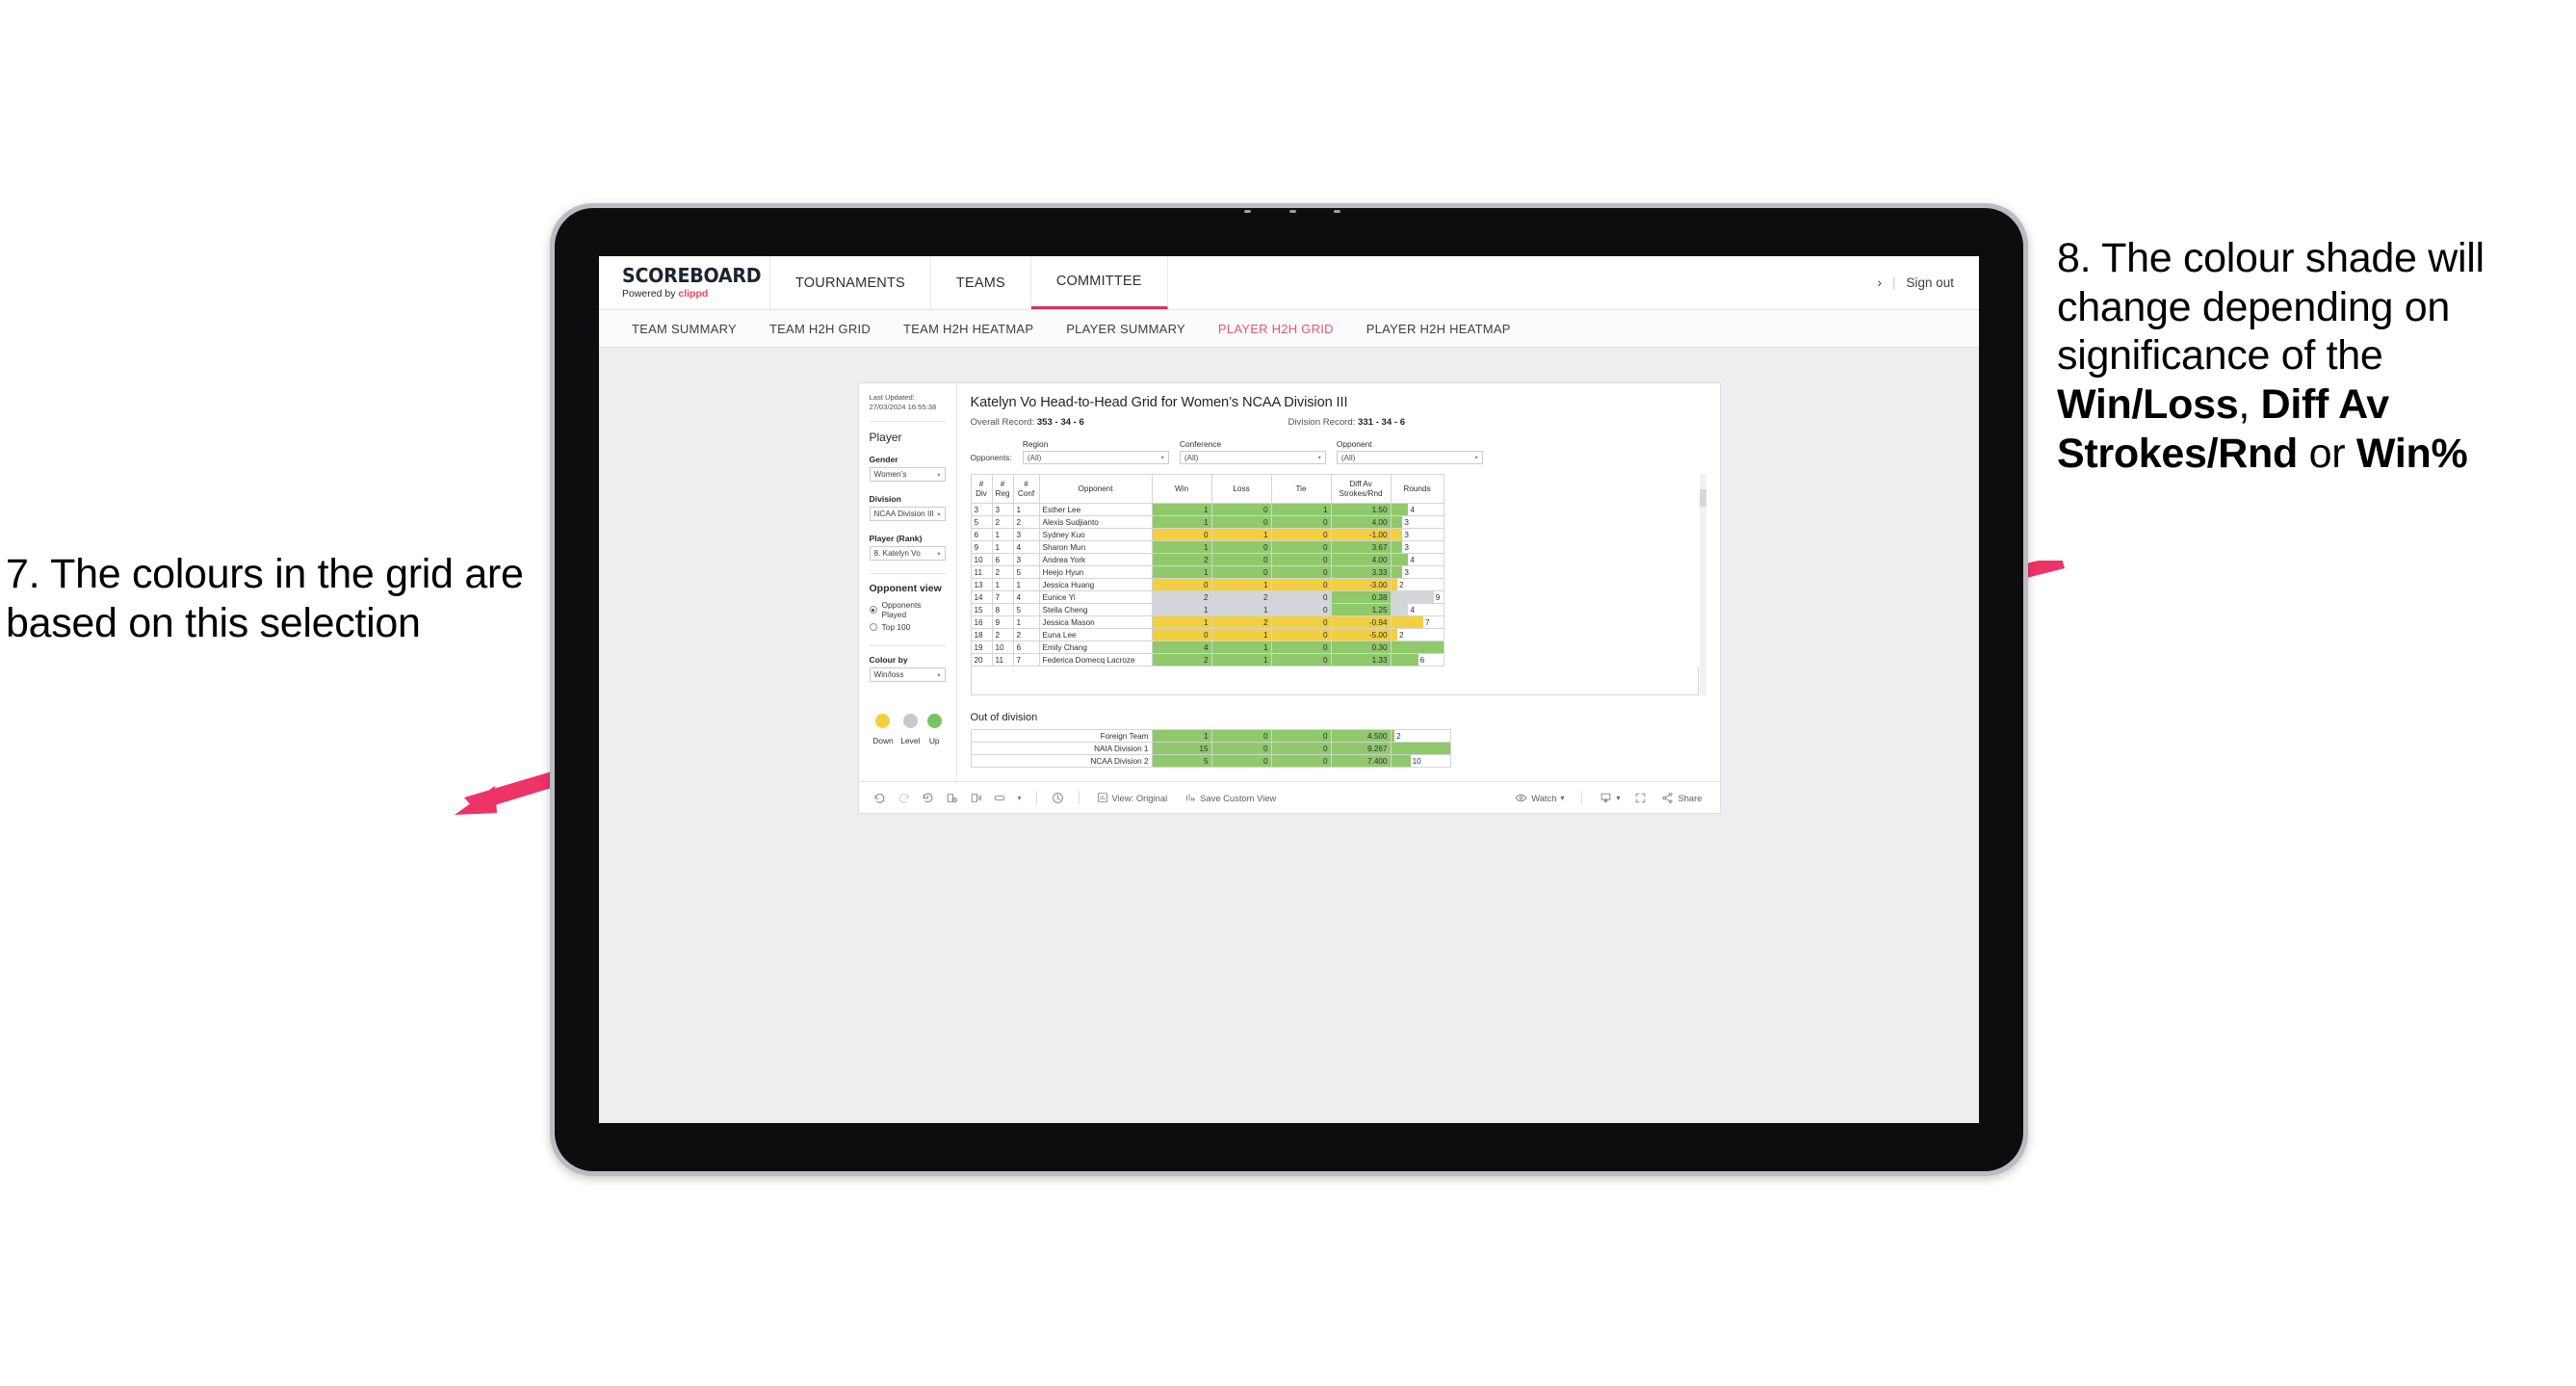 The image size is (2576, 1386). Describe the element at coordinates (1095, 660) in the screenshot. I see `cell-opponent: Federica Domecq Lacroze` at that location.